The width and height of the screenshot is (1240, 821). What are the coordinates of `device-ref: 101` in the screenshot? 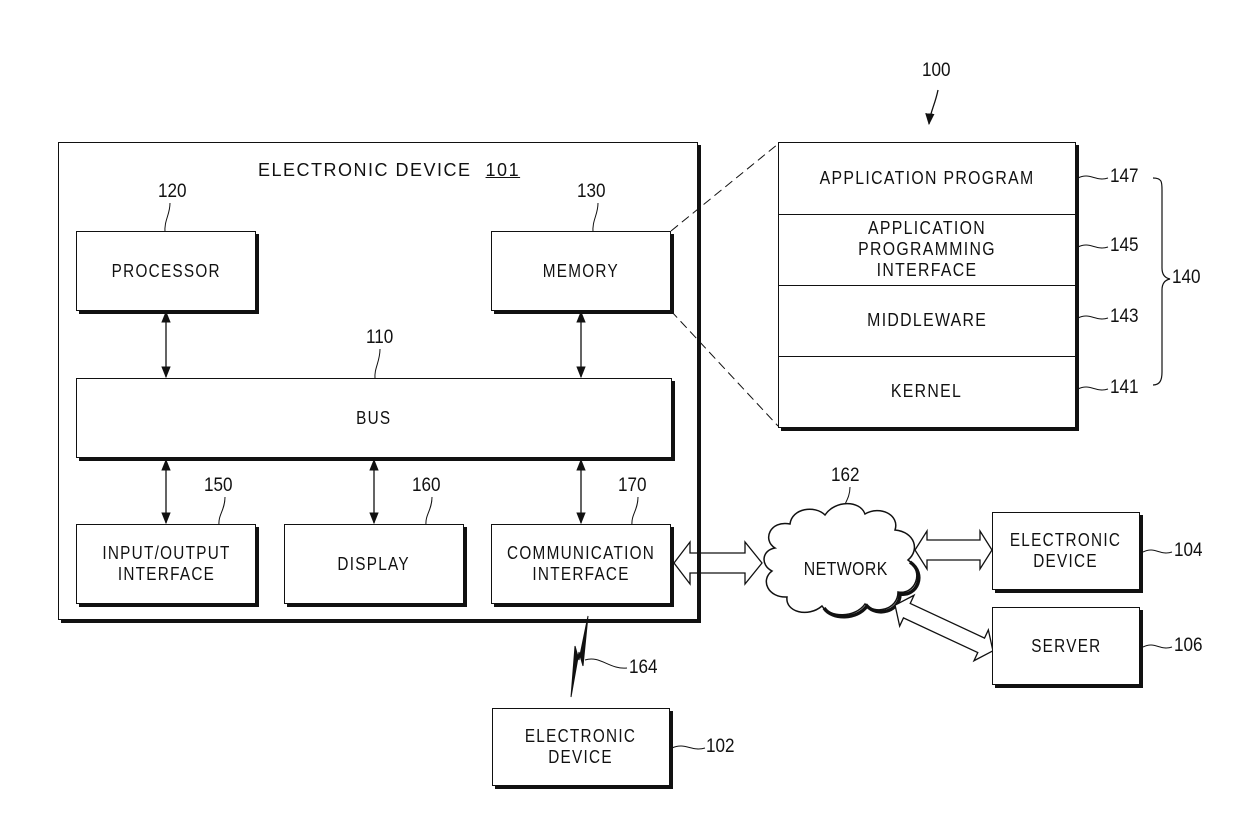 It's located at (503, 170).